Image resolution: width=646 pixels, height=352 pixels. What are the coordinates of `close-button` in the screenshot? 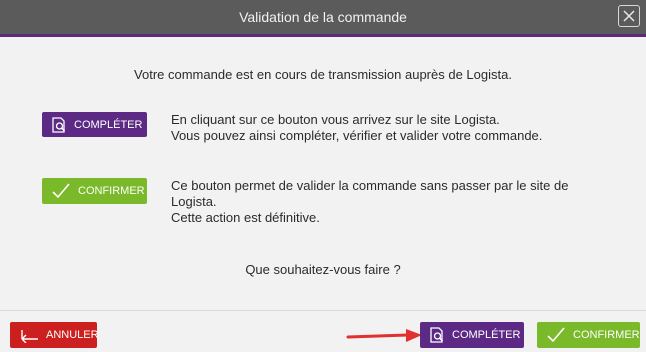 It's located at (629, 16).